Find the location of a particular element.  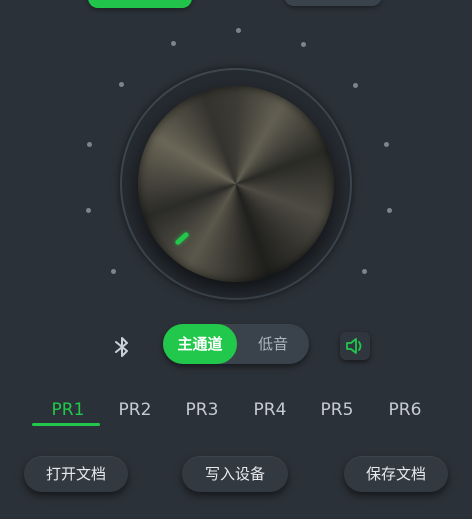

preset-tab-pr6: PR6 is located at coordinates (405, 410).